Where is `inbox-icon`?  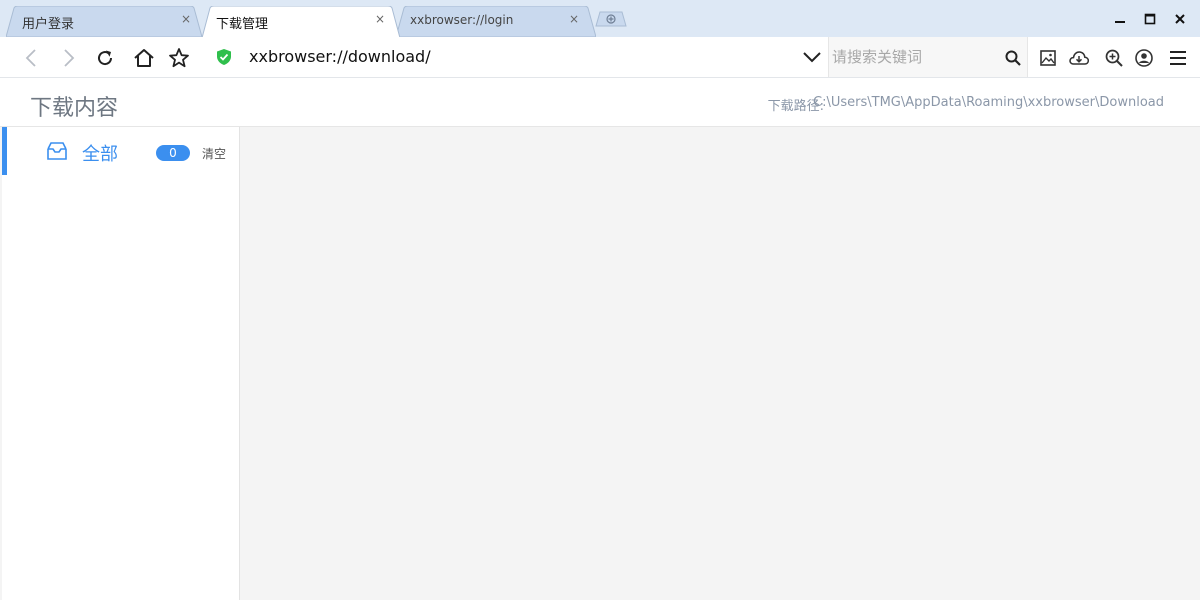 inbox-icon is located at coordinates (57, 151).